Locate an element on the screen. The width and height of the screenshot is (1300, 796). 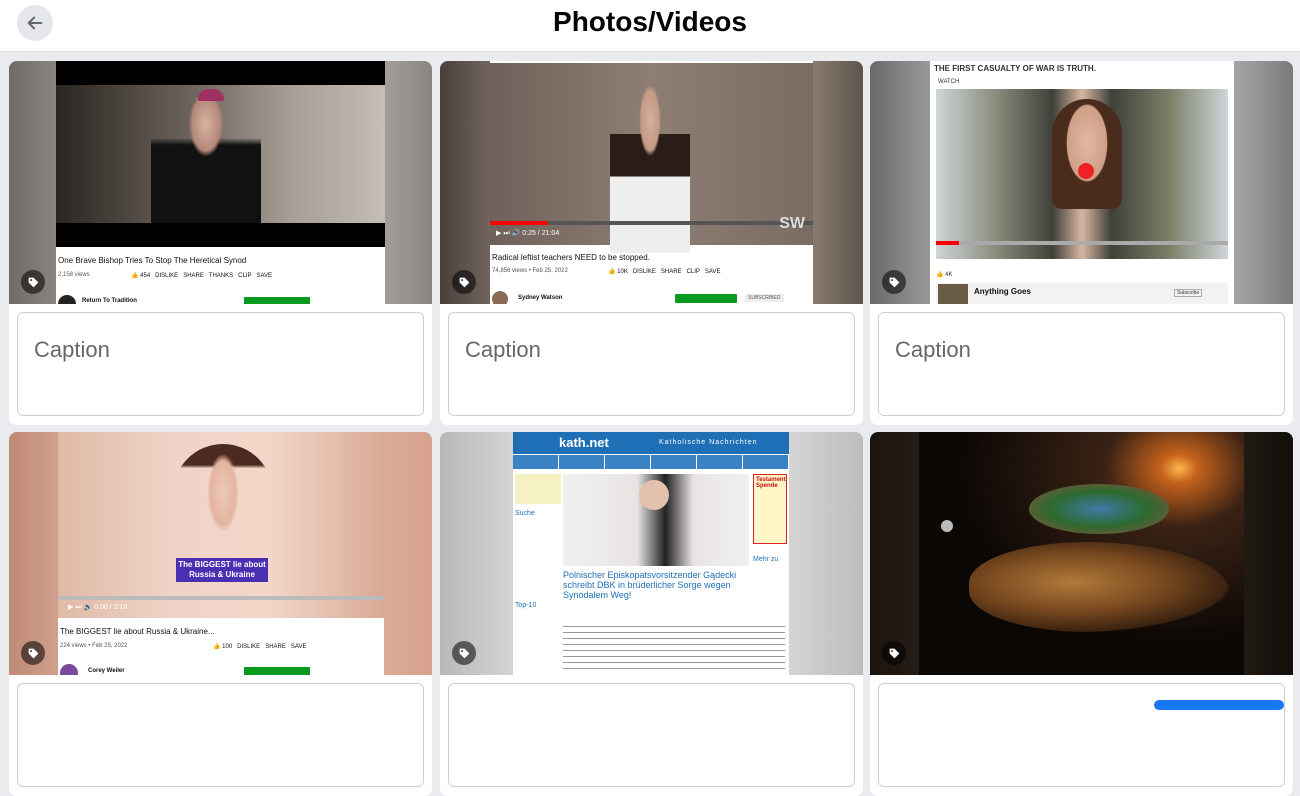
video-time: 0:00 / 2:16 is located at coordinates (111, 607).